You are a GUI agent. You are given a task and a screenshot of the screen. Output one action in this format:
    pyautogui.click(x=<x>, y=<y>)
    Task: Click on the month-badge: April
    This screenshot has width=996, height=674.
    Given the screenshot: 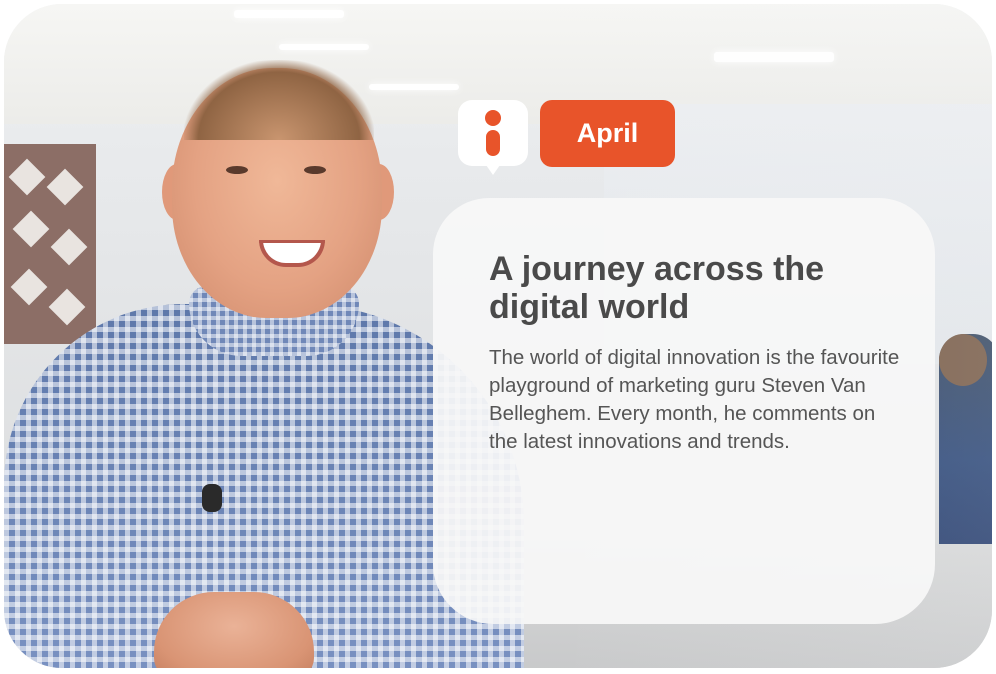 What is the action you would take?
    pyautogui.click(x=607, y=133)
    